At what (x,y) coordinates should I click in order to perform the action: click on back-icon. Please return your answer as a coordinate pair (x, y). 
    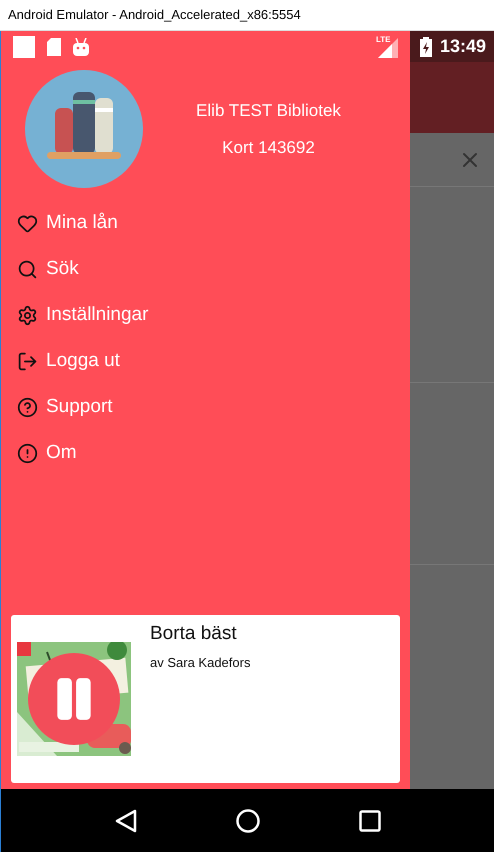
    Looking at the image, I should click on (125, 820).